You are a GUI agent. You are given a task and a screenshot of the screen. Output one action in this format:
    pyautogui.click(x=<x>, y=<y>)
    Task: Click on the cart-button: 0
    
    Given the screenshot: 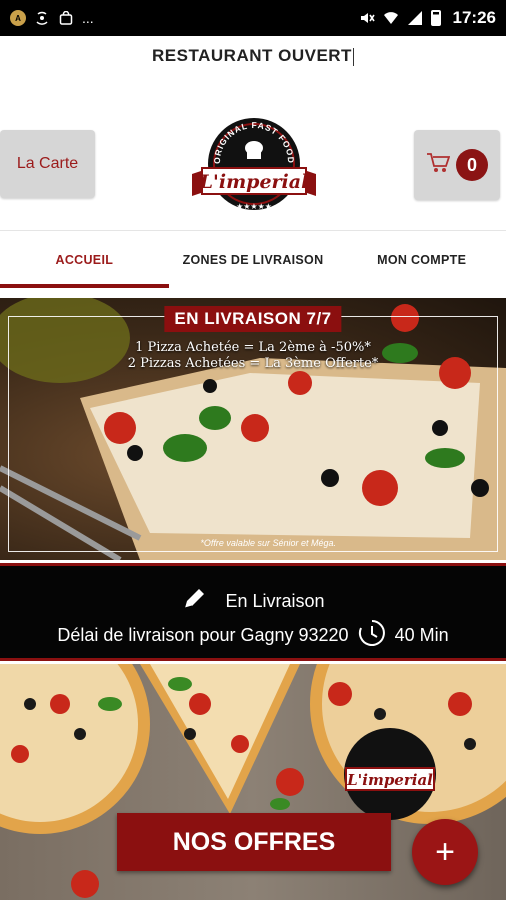 What is the action you would take?
    pyautogui.click(x=457, y=165)
    